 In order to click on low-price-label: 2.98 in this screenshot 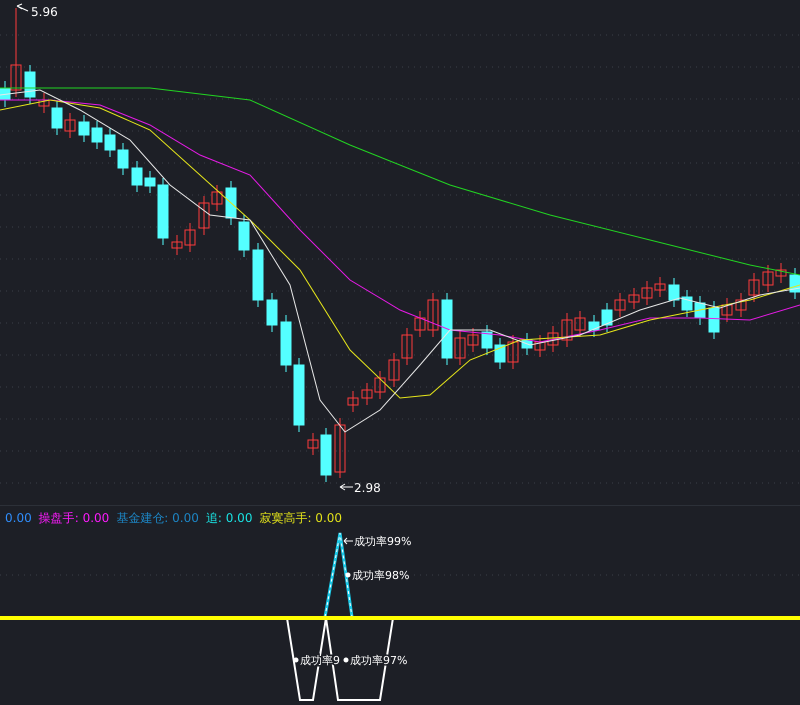, I will do `click(367, 488)`.